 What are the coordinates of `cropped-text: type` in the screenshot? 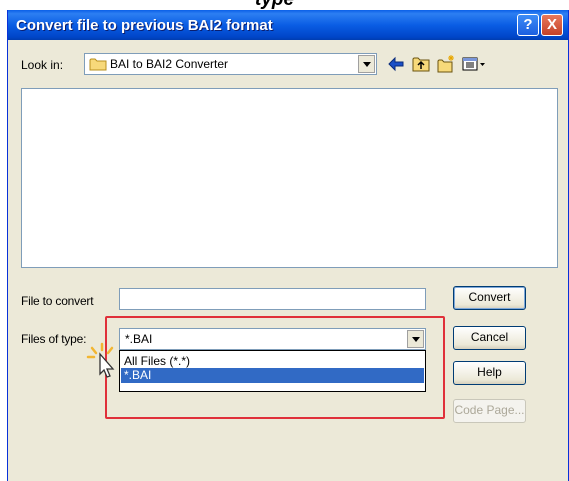 It's located at (274, 5).